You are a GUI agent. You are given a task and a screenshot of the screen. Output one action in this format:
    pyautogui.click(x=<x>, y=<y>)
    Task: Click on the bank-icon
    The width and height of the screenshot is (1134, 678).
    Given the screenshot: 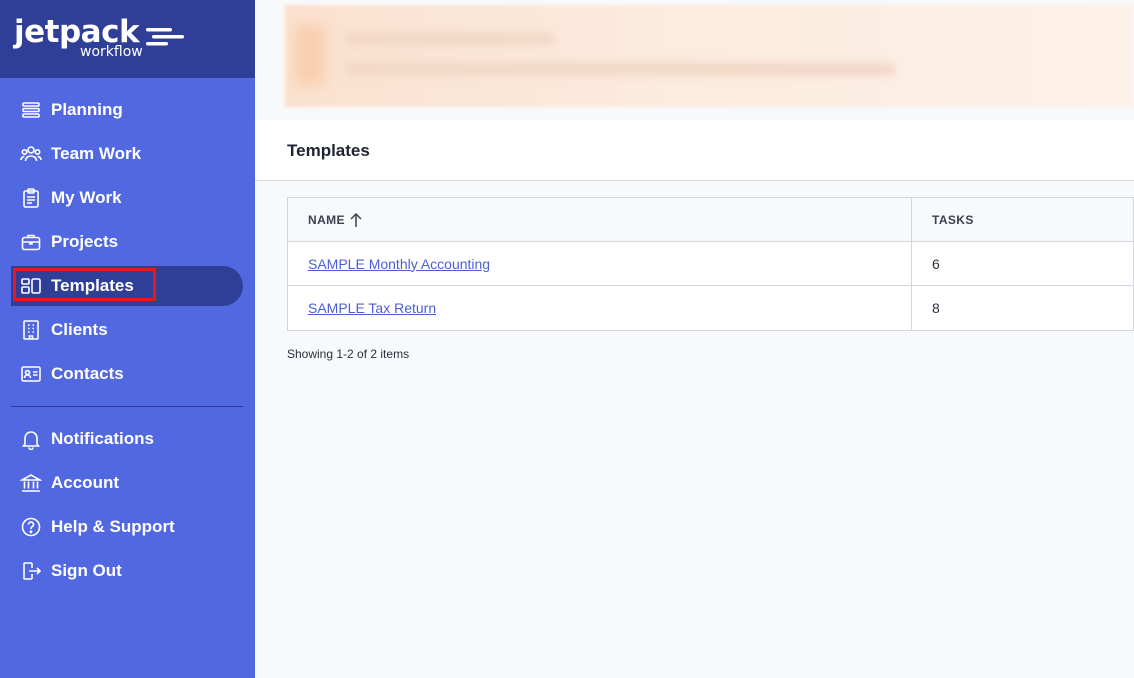 What is the action you would take?
    pyautogui.click(x=31, y=483)
    